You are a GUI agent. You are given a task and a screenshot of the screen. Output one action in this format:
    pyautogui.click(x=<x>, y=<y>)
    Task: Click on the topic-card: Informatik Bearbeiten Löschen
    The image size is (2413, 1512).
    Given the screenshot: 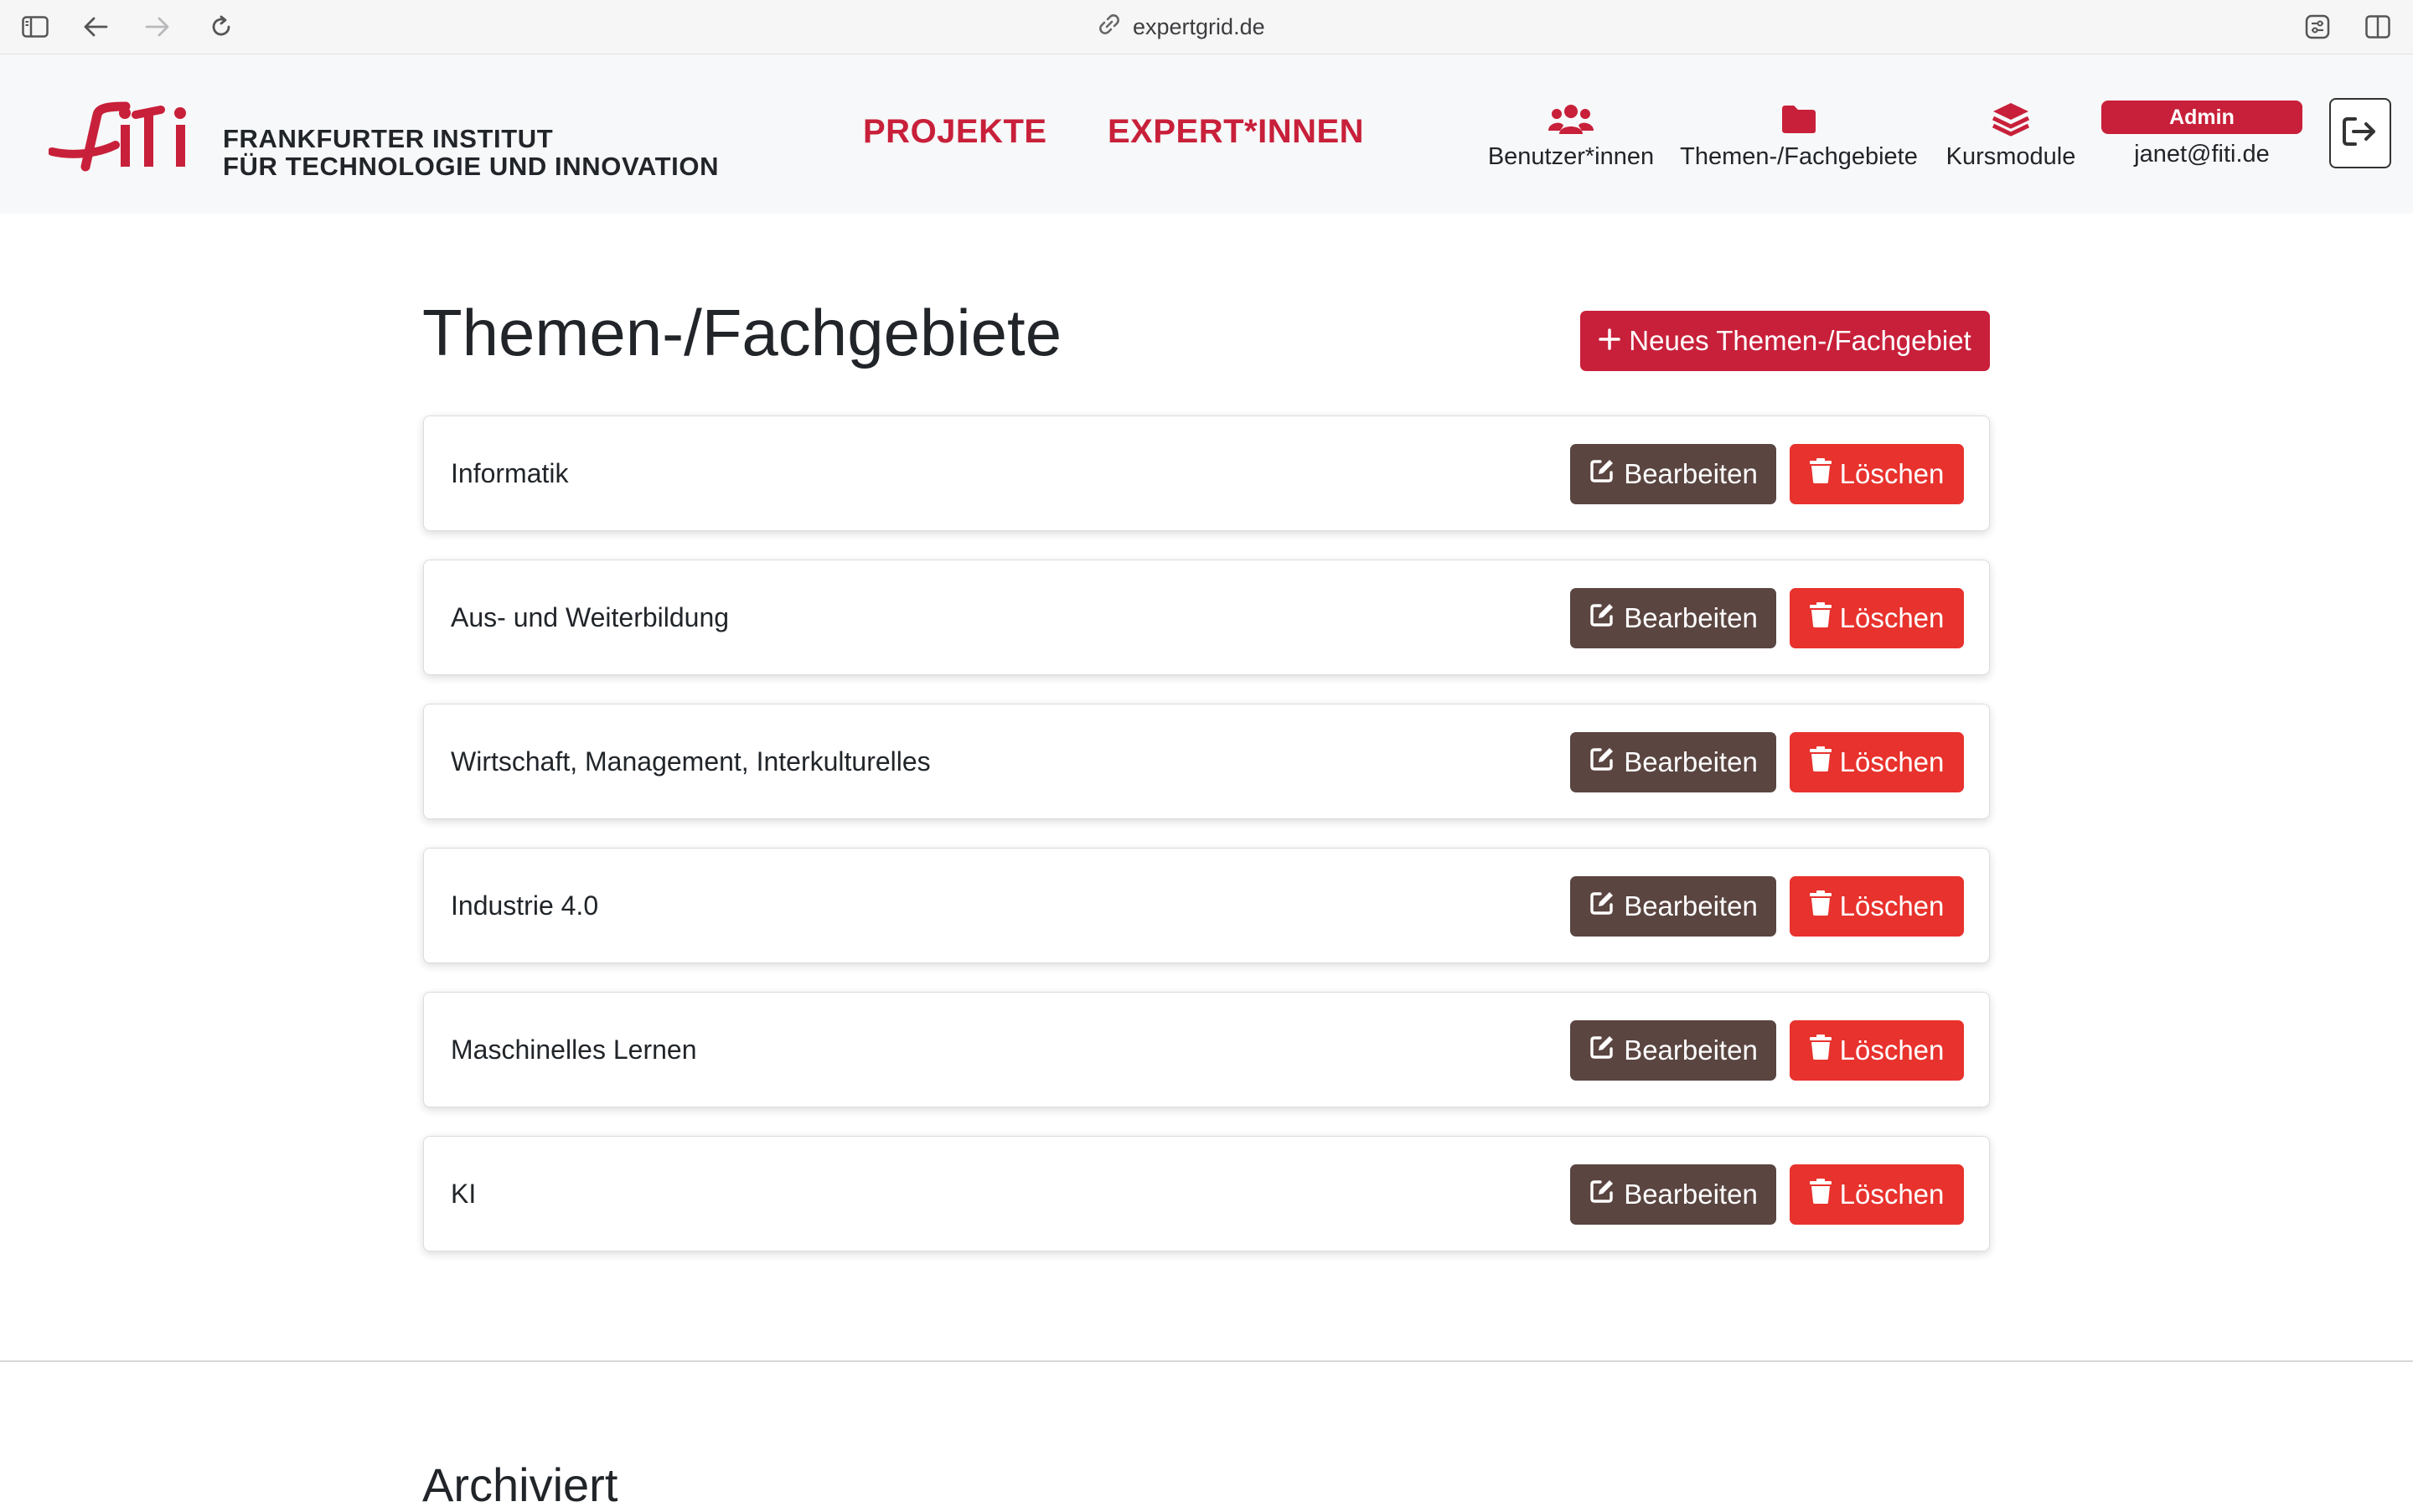 What is the action you would take?
    pyautogui.click(x=1206, y=473)
    